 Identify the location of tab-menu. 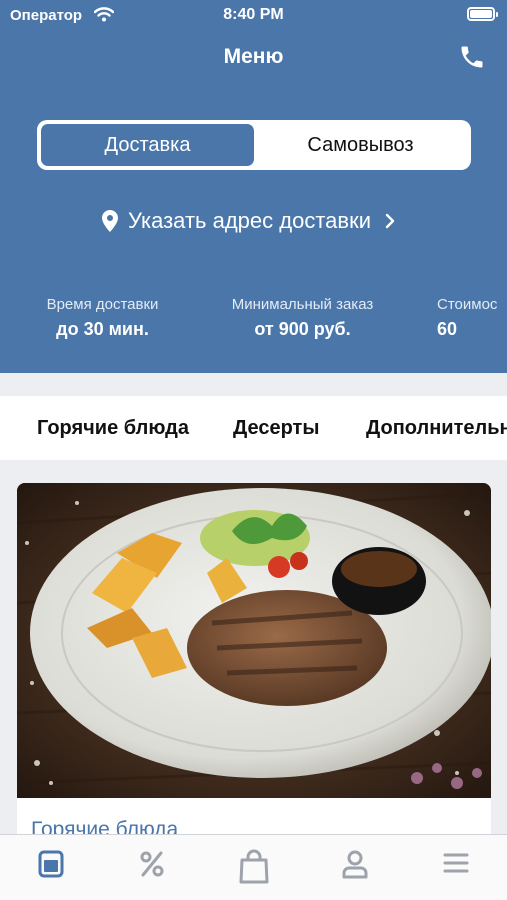
(50, 867).